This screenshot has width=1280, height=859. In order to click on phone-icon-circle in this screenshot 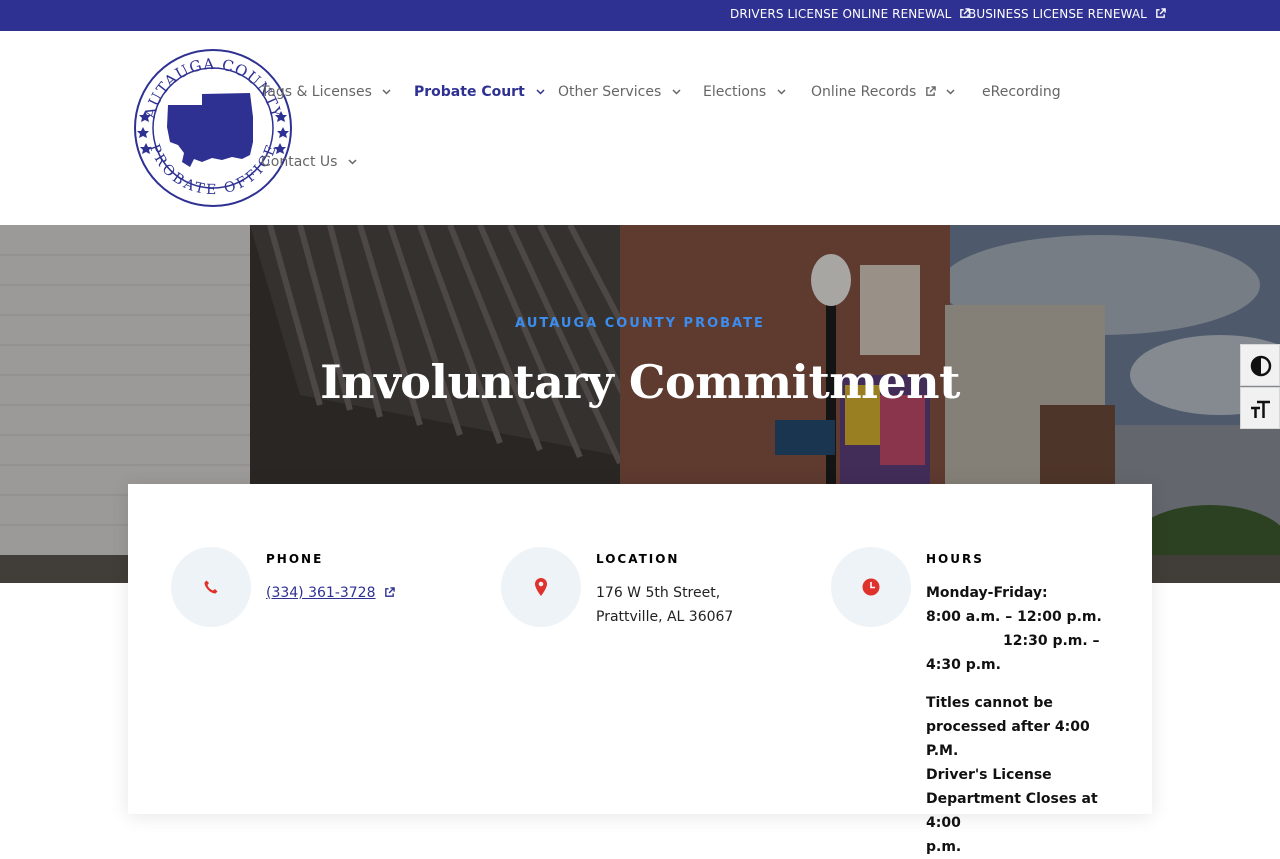, I will do `click(211, 587)`.